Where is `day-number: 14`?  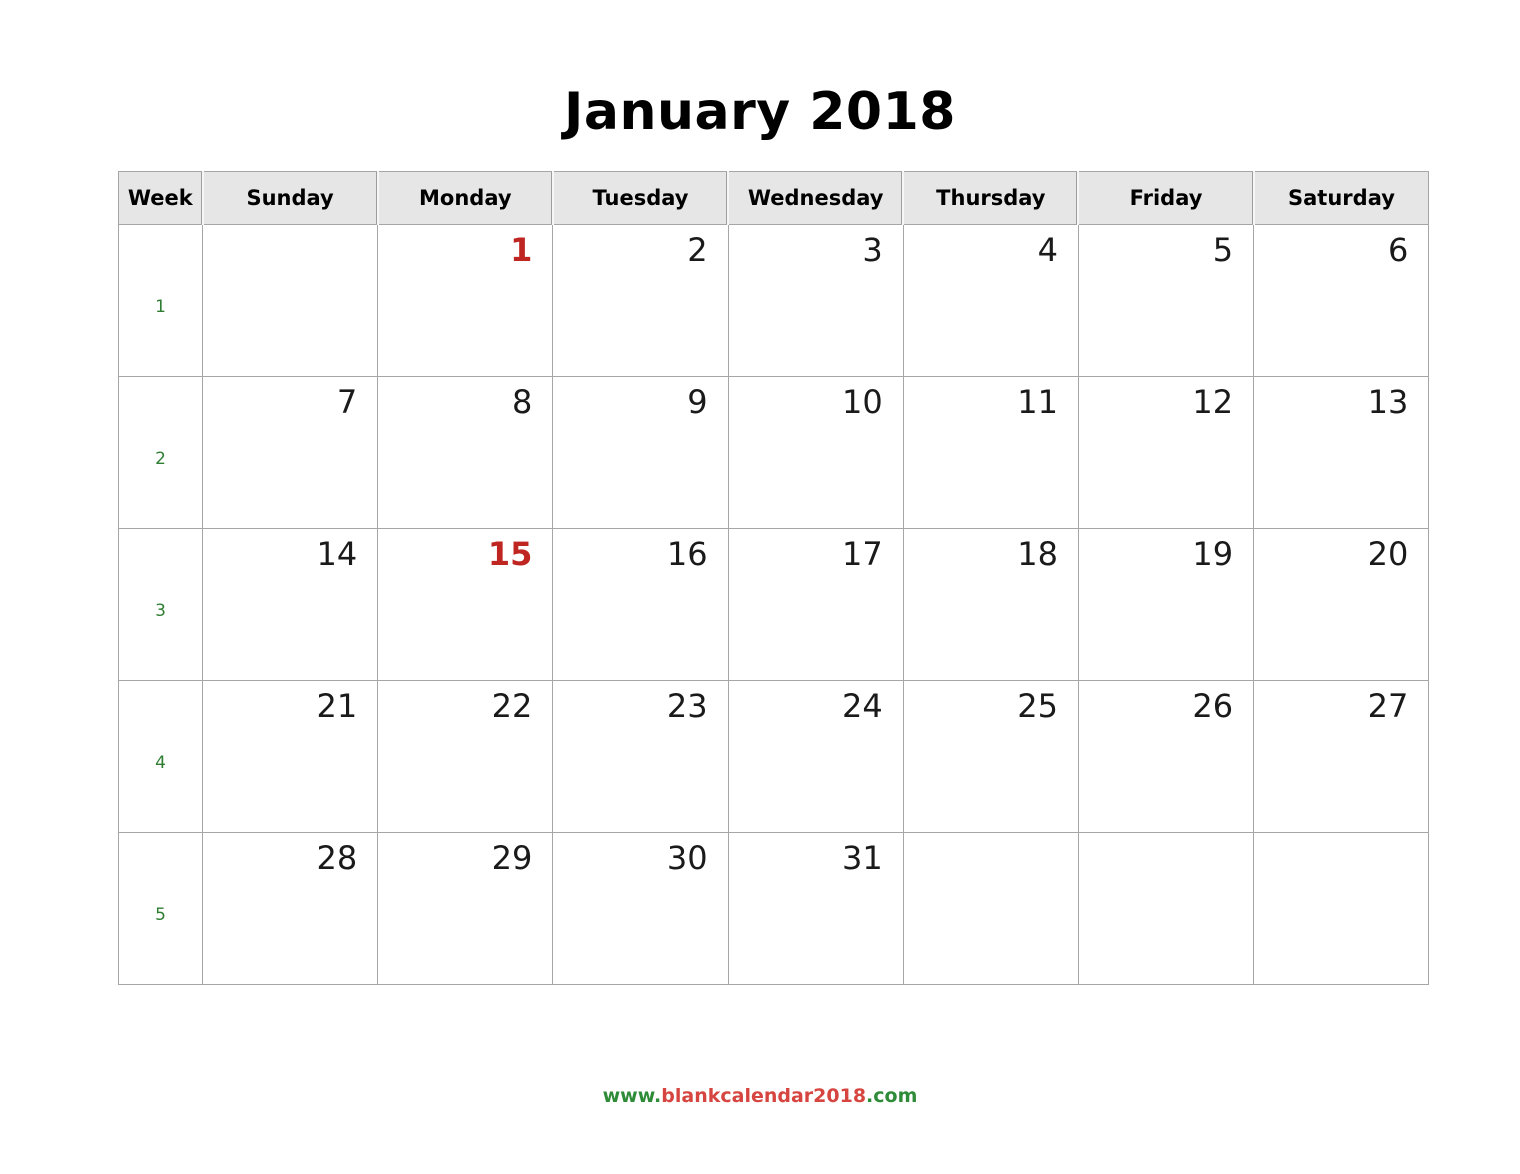
day-number: 14 is located at coordinates (337, 554).